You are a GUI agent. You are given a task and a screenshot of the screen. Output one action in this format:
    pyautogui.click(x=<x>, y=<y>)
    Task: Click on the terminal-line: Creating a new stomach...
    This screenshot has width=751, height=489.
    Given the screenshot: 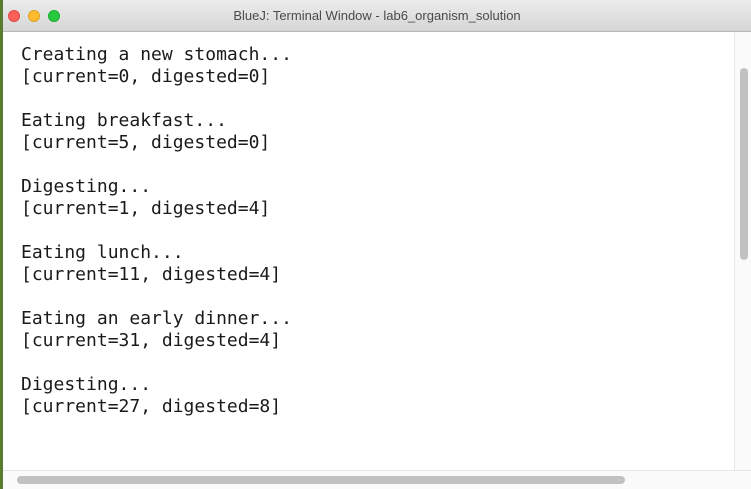 What is the action you would take?
    pyautogui.click(x=156, y=54)
    